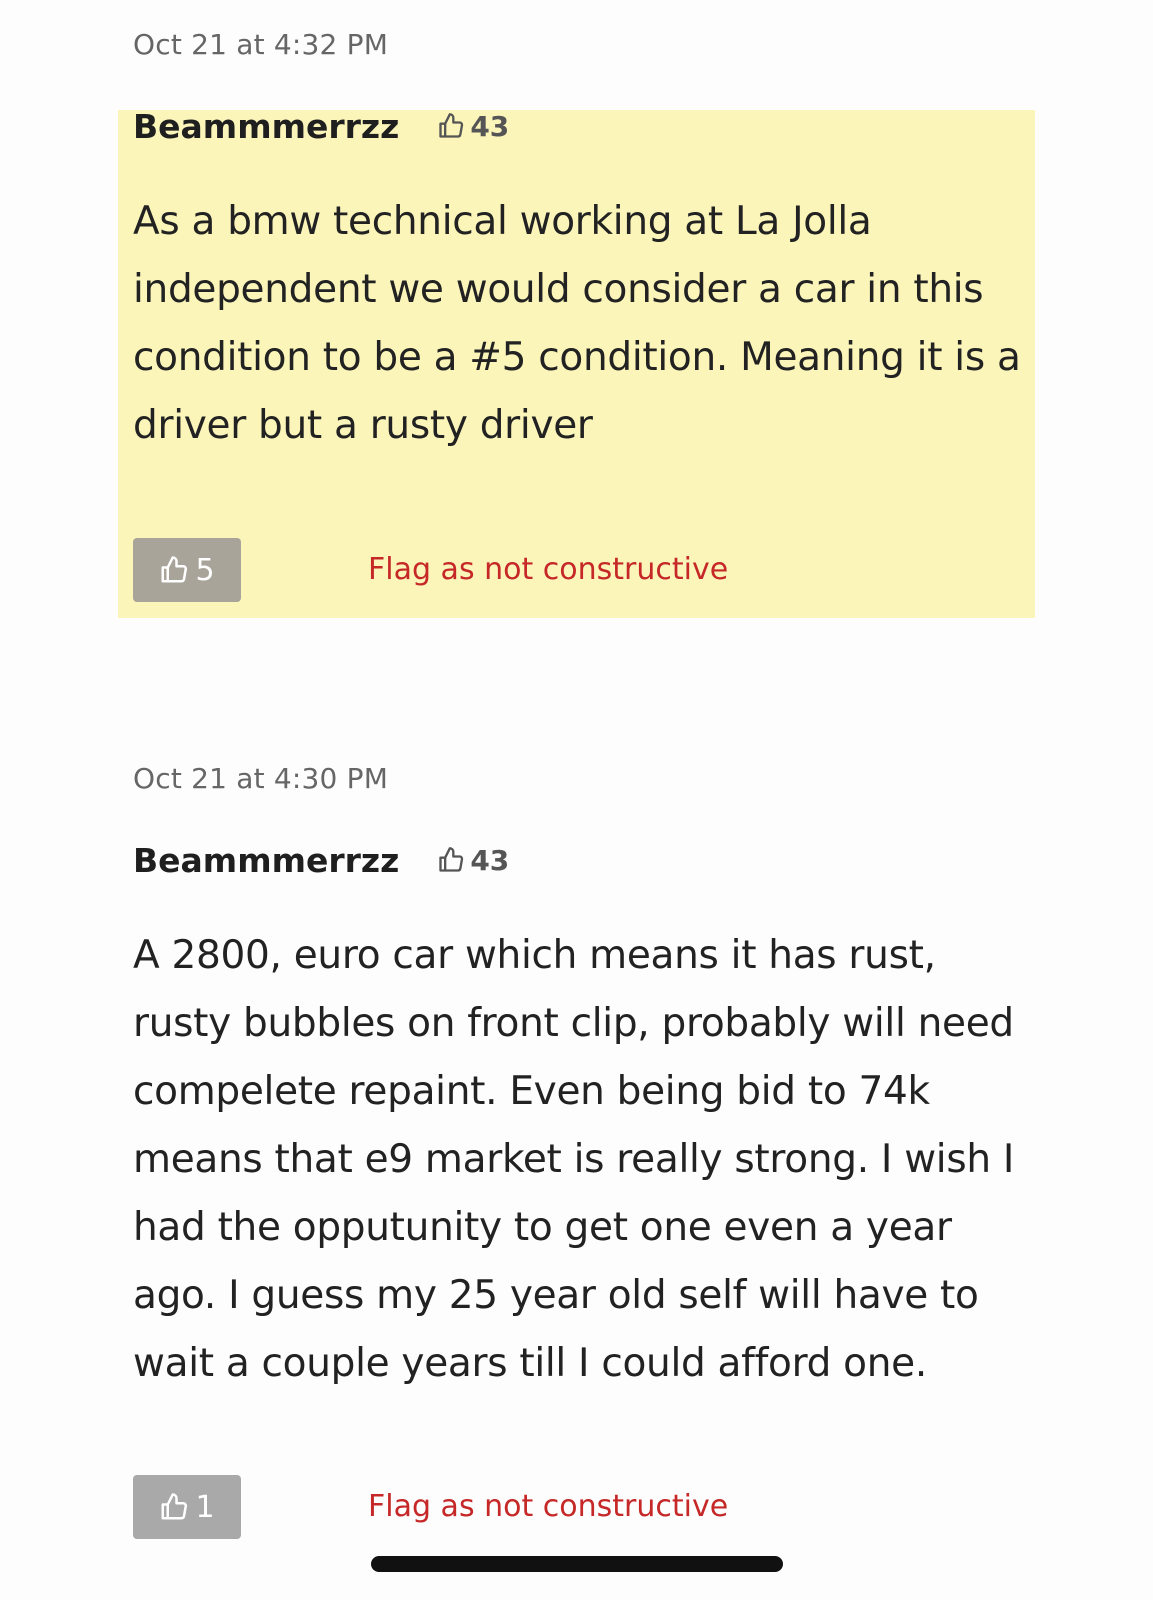 The image size is (1153, 1600). Describe the element at coordinates (261, 44) in the screenshot. I see `comment-timestamp: Oct 21 at 4:32 PM` at that location.